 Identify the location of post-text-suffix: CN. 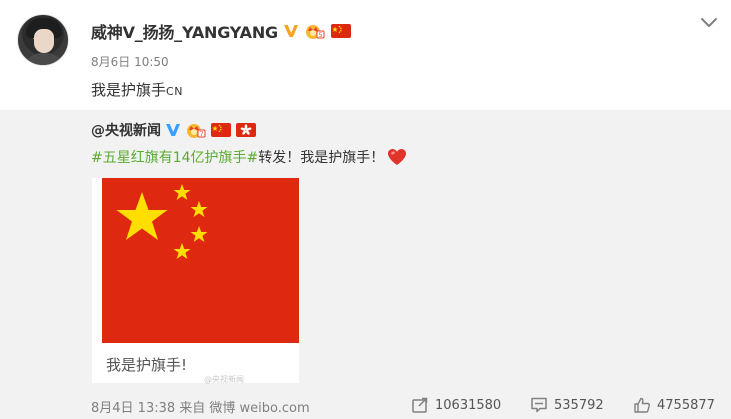
(174, 91).